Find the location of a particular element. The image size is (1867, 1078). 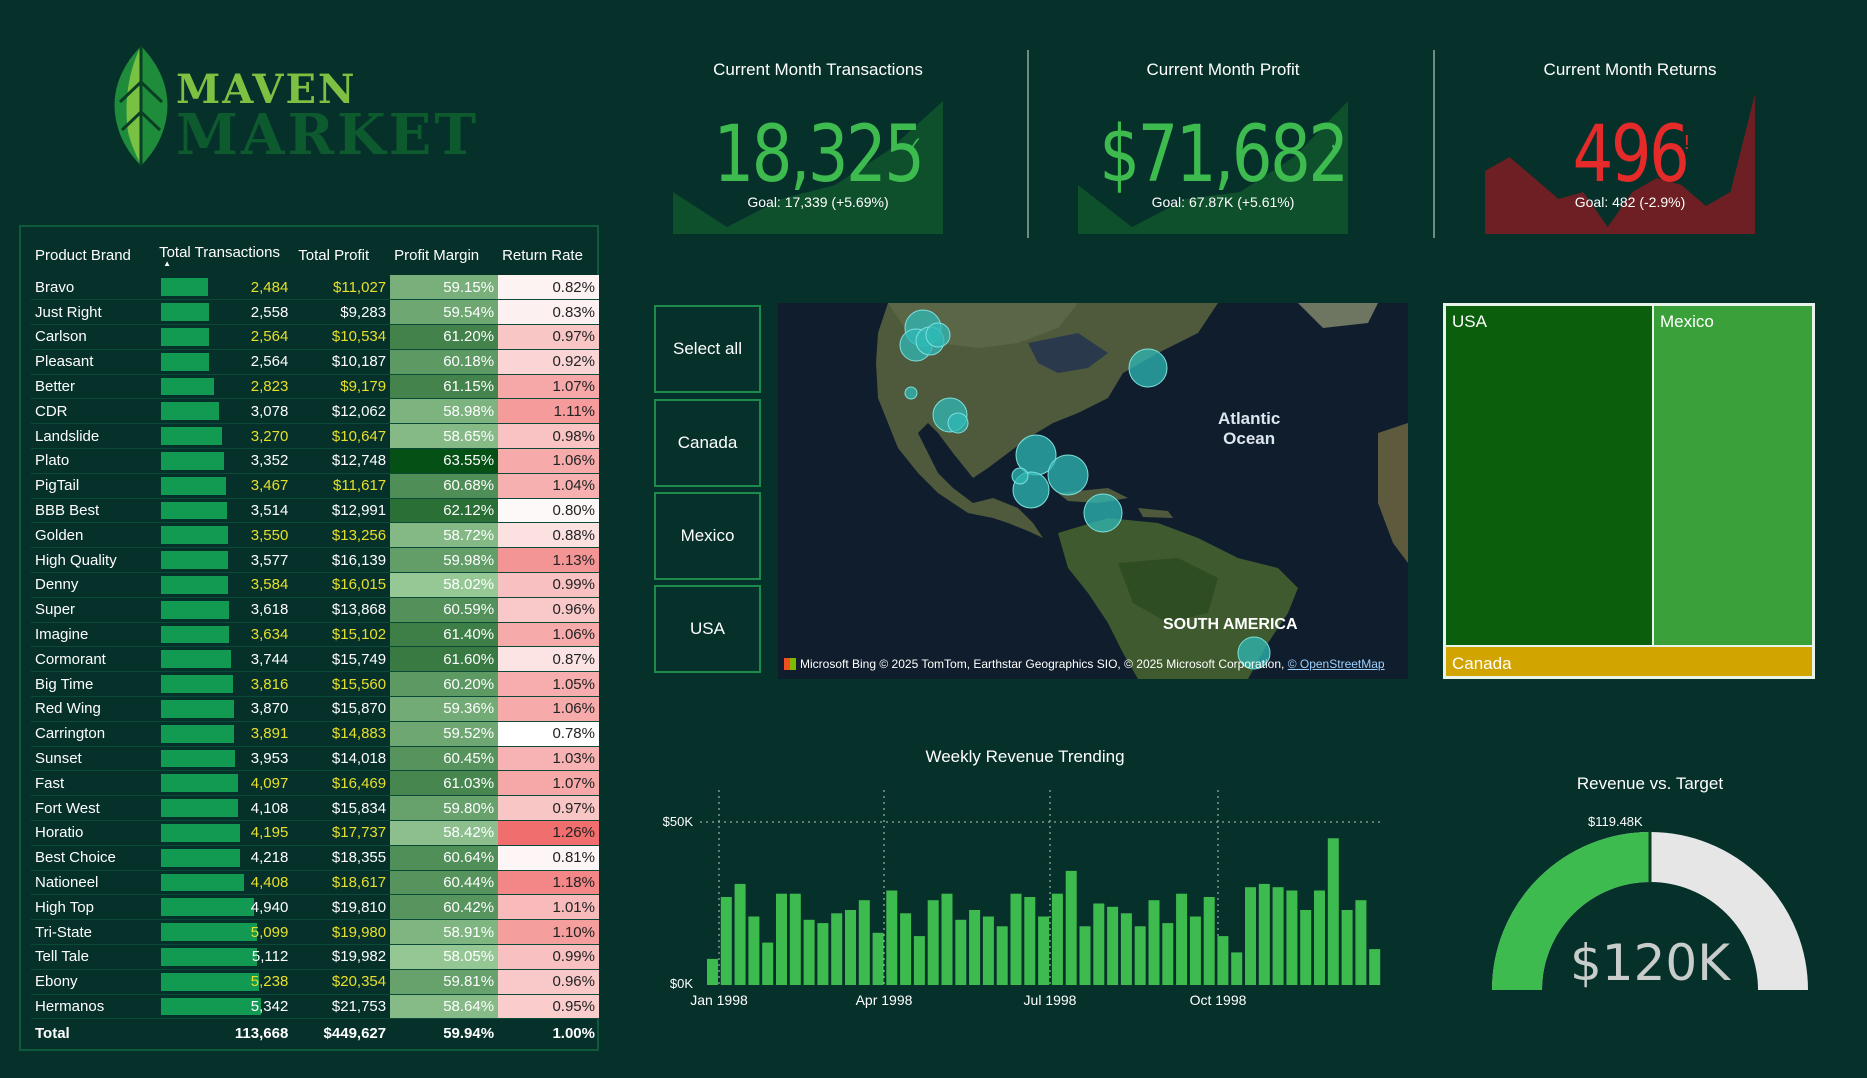

table-row: Better 2,823 $9,179 61.15% 1.07% is located at coordinates (315, 387).